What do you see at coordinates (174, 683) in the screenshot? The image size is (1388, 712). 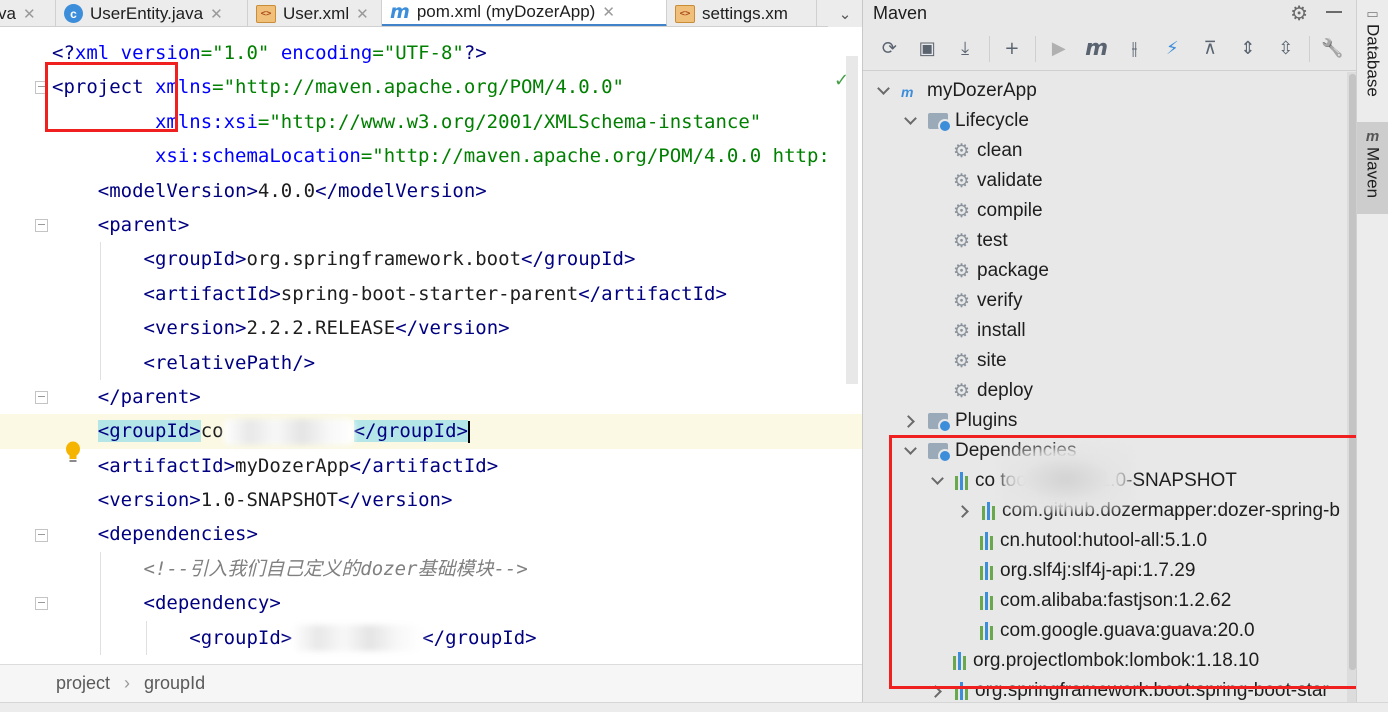 I see `breadcrumb-item-groupid: groupId` at bounding box center [174, 683].